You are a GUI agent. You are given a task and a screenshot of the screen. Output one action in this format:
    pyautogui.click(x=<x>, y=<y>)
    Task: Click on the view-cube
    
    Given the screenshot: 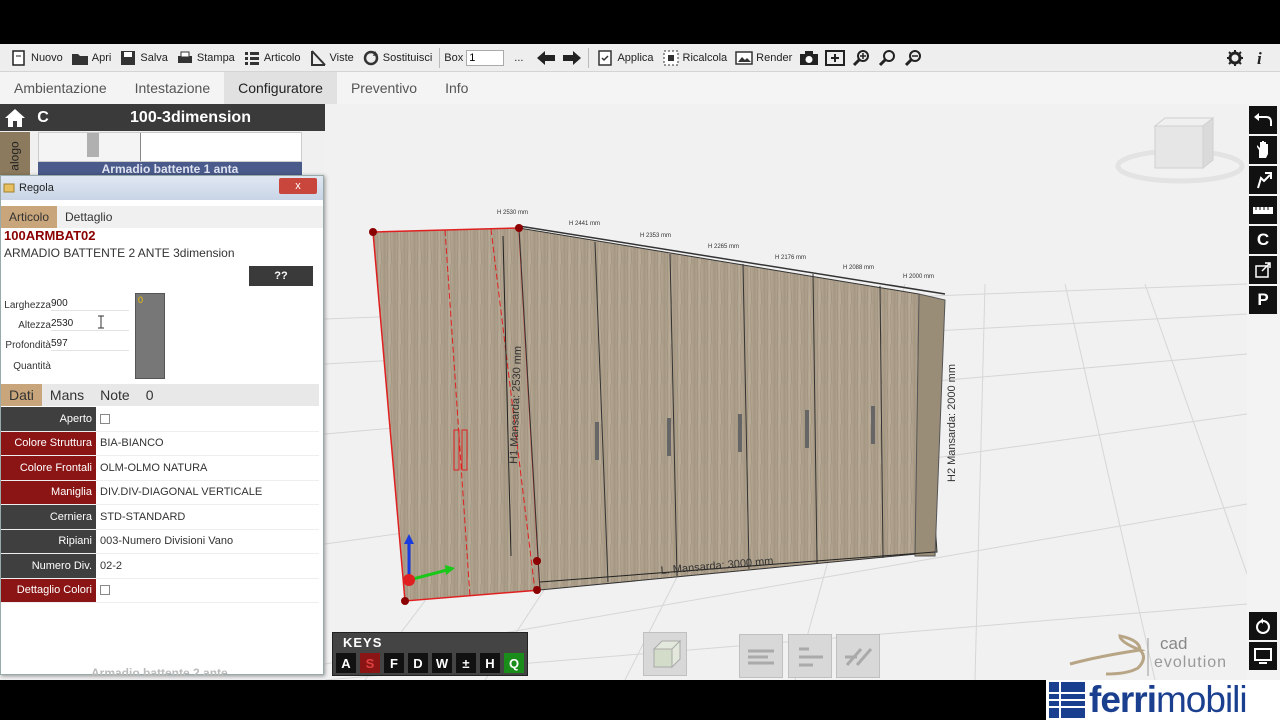 What is the action you would take?
    pyautogui.click(x=1180, y=150)
    